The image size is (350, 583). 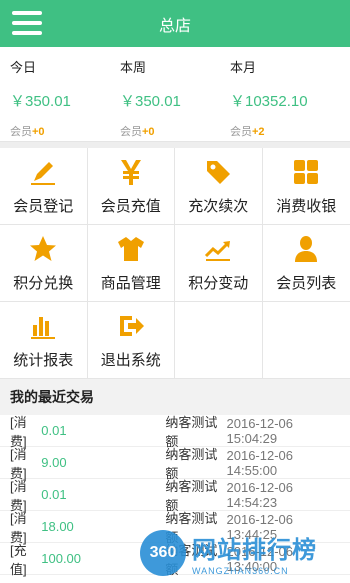 I want to click on shirt-icon, so click(x=131, y=249).